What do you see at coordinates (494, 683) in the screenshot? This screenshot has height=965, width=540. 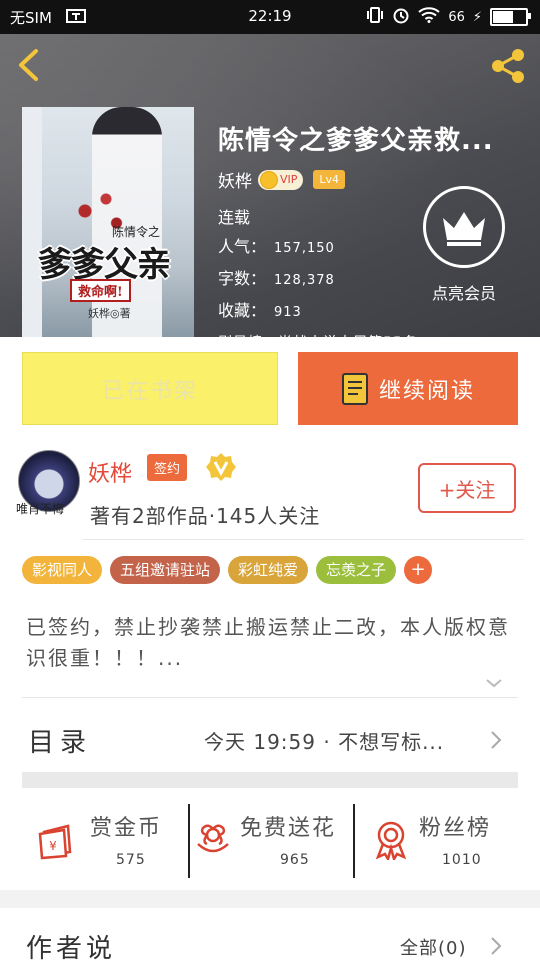 I see `chevron-down-icon` at bounding box center [494, 683].